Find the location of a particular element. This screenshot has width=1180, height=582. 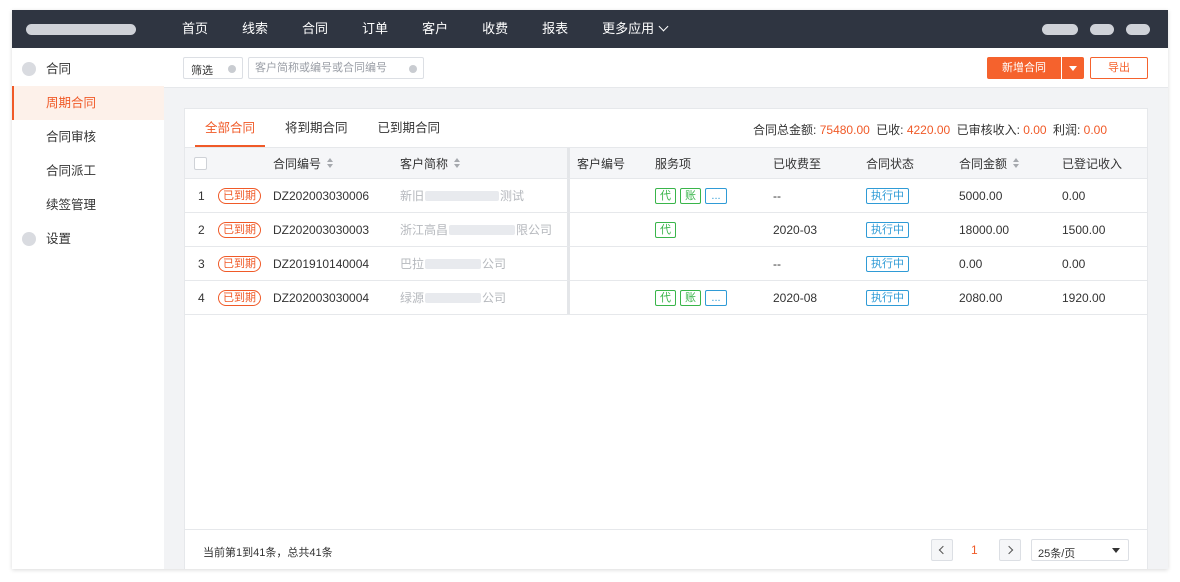

select-all-cell is located at coordinates (200, 163).